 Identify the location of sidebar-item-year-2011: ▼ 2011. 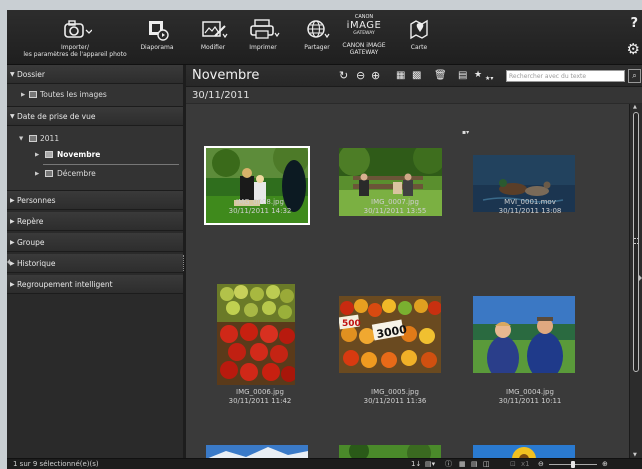
(95, 139).